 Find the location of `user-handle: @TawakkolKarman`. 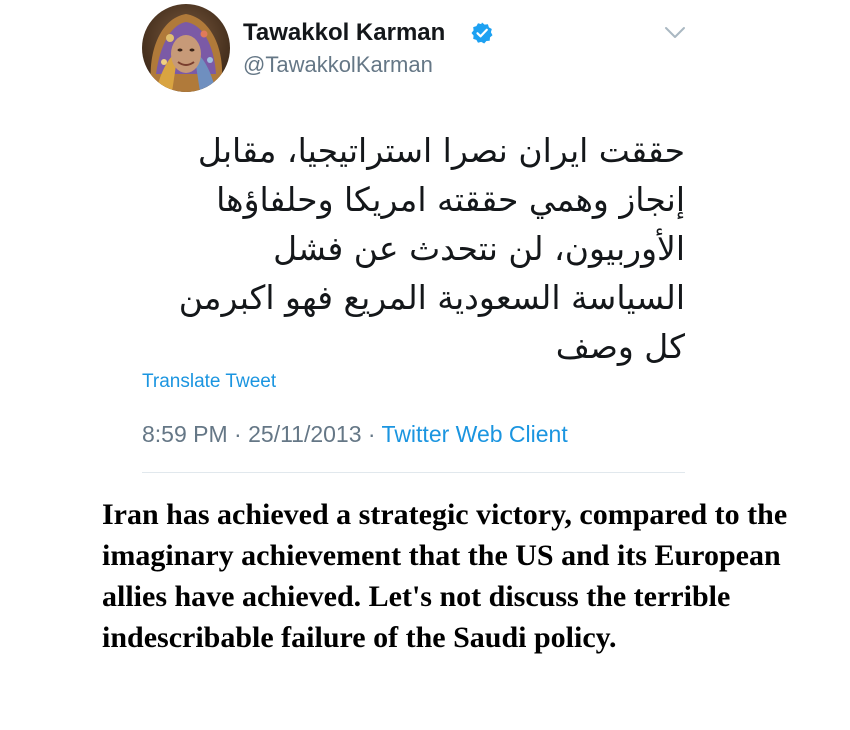

user-handle: @TawakkolKarman is located at coordinates (338, 65).